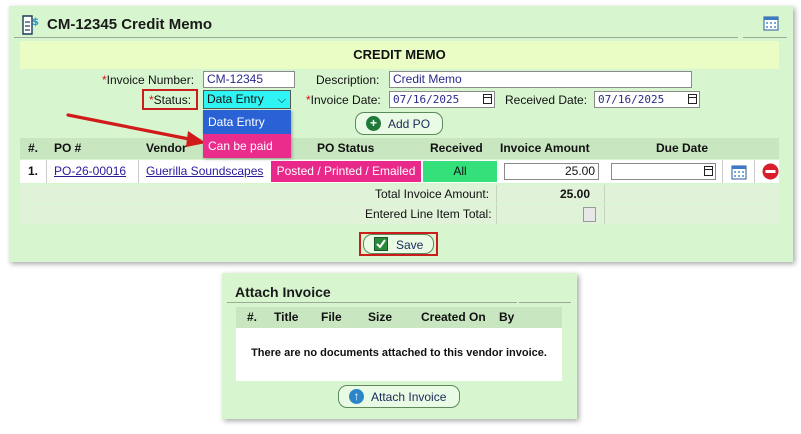 This screenshot has width=801, height=434. What do you see at coordinates (456, 148) in the screenshot?
I see `col-received: Received` at bounding box center [456, 148].